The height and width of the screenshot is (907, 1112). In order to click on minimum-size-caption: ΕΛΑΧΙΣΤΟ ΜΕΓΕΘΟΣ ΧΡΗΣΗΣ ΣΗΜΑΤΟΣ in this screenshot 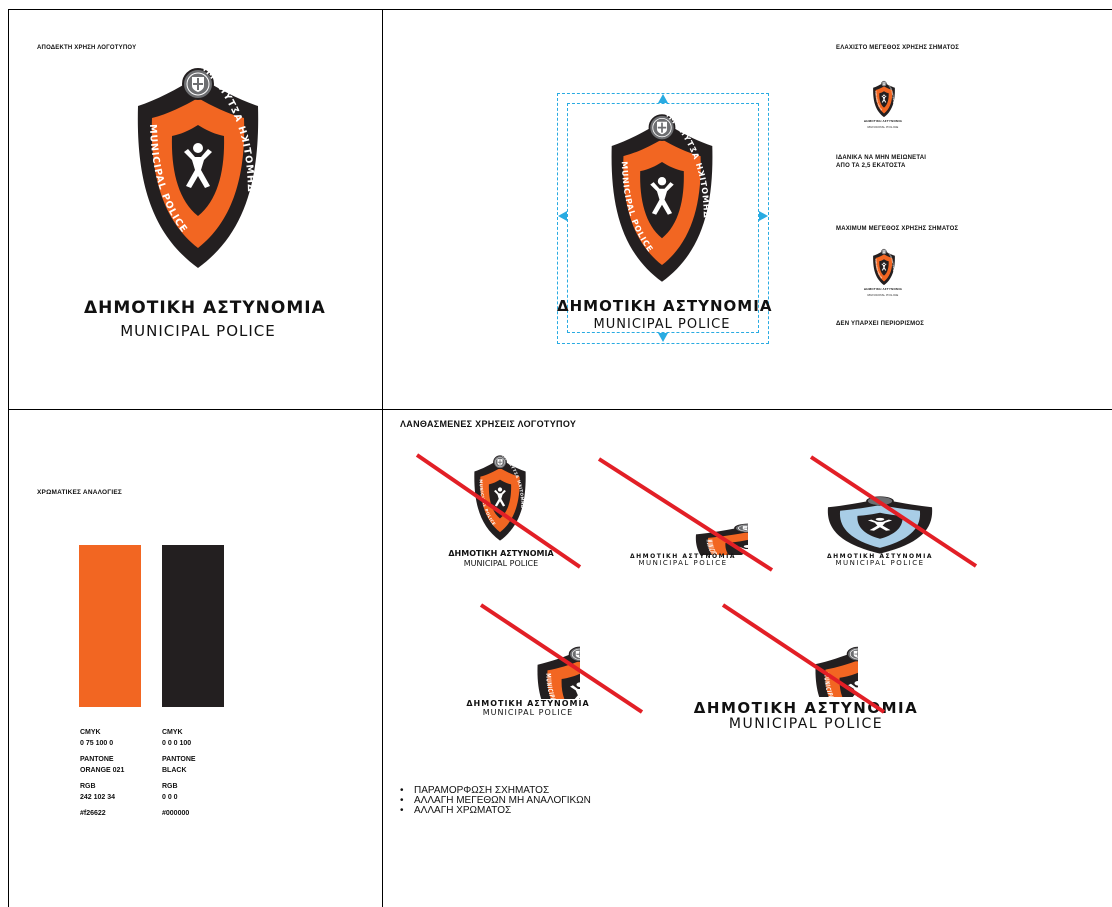, I will do `click(898, 48)`.